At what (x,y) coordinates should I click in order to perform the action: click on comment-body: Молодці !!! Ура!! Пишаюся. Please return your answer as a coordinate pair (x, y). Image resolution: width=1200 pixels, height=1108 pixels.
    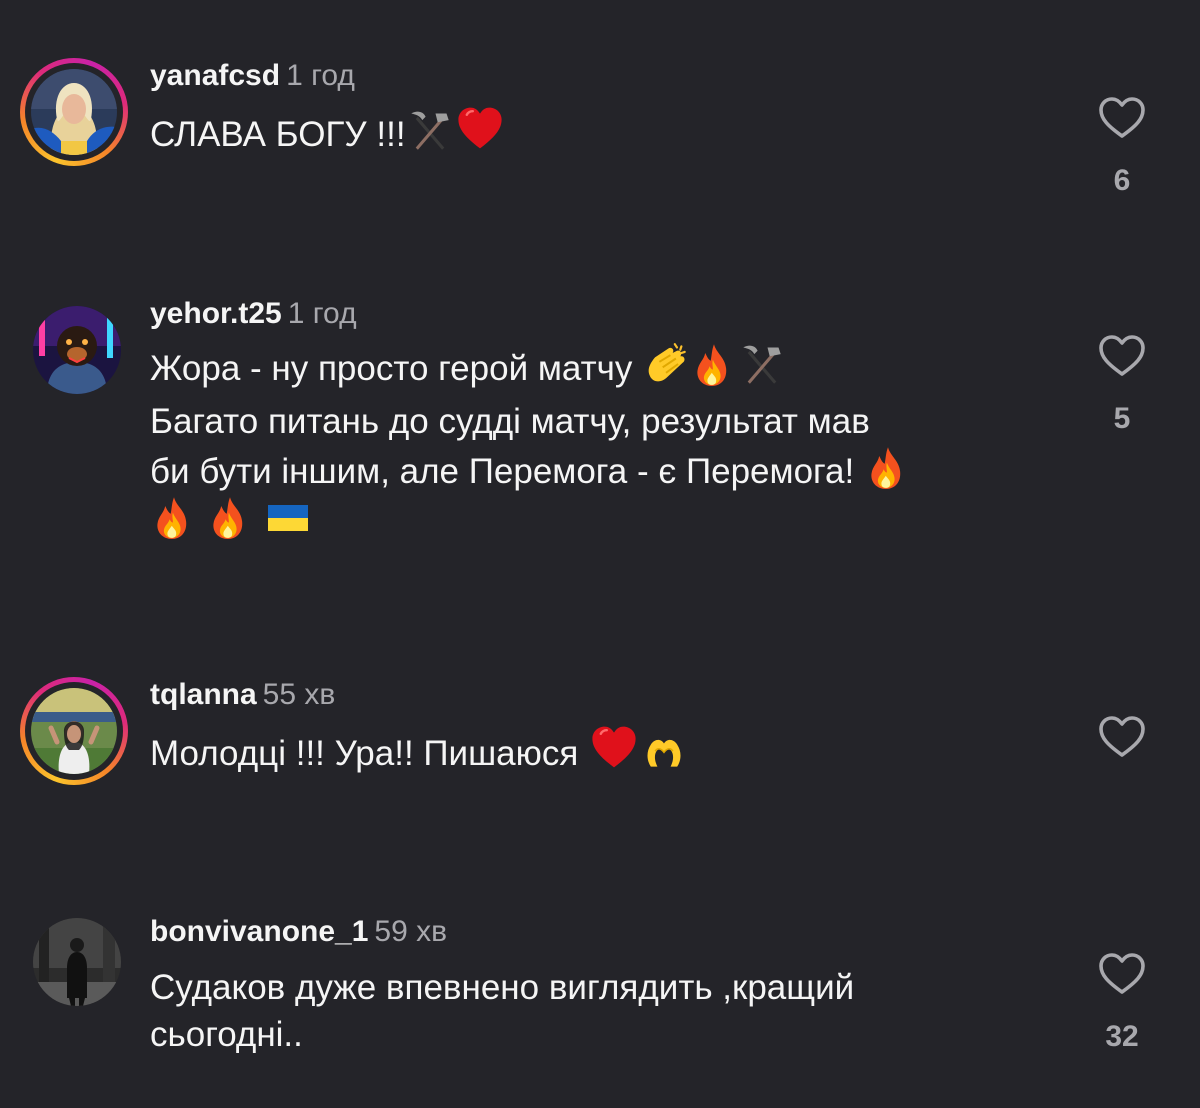
    Looking at the image, I should click on (364, 753).